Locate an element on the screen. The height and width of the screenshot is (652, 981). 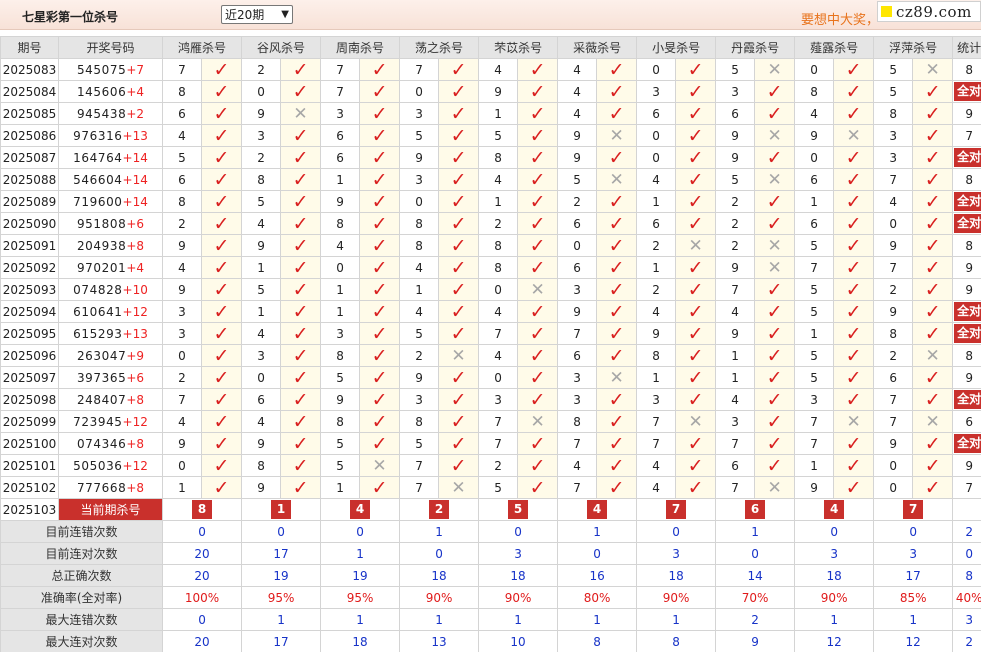
current-kill-cell: 7 is located at coordinates (676, 509).